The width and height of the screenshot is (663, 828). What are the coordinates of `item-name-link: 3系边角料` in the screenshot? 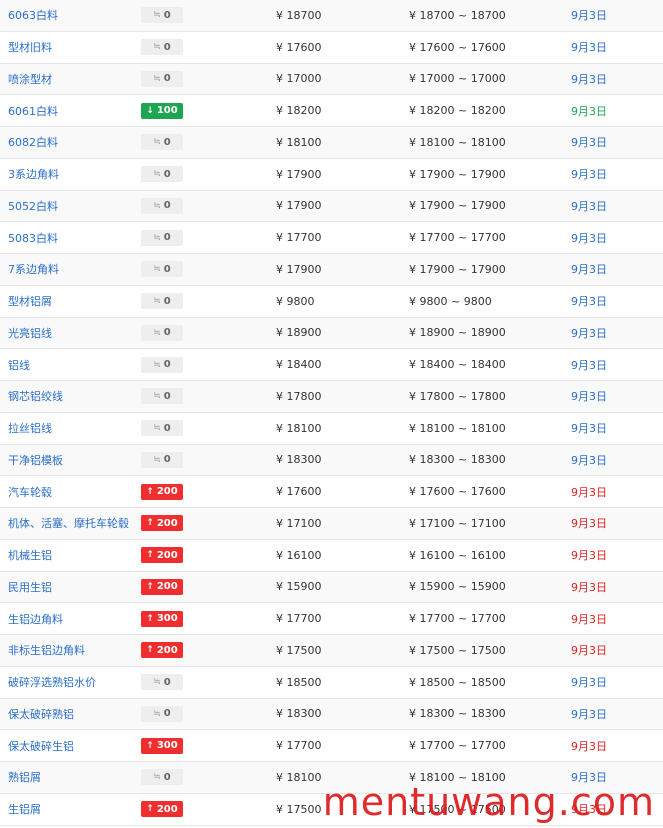 It's located at (33, 174).